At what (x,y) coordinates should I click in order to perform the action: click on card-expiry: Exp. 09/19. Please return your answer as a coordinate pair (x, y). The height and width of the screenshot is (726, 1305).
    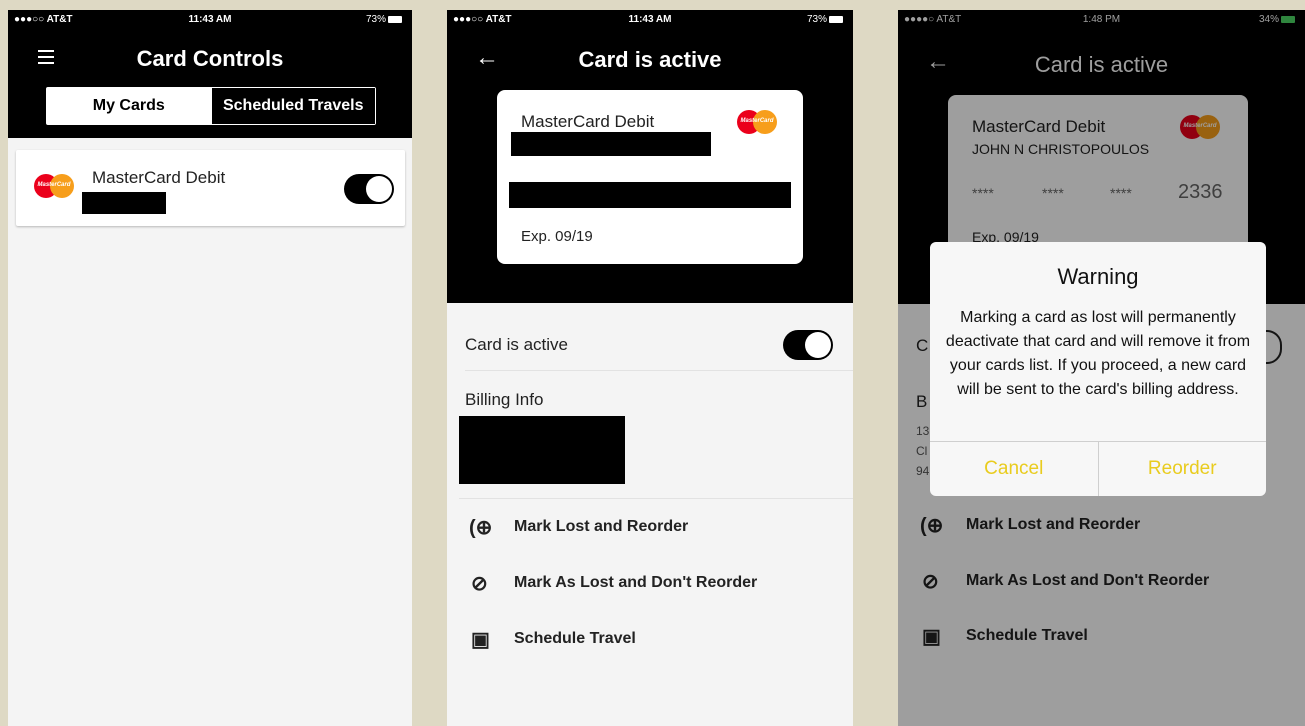
    Looking at the image, I should click on (557, 236).